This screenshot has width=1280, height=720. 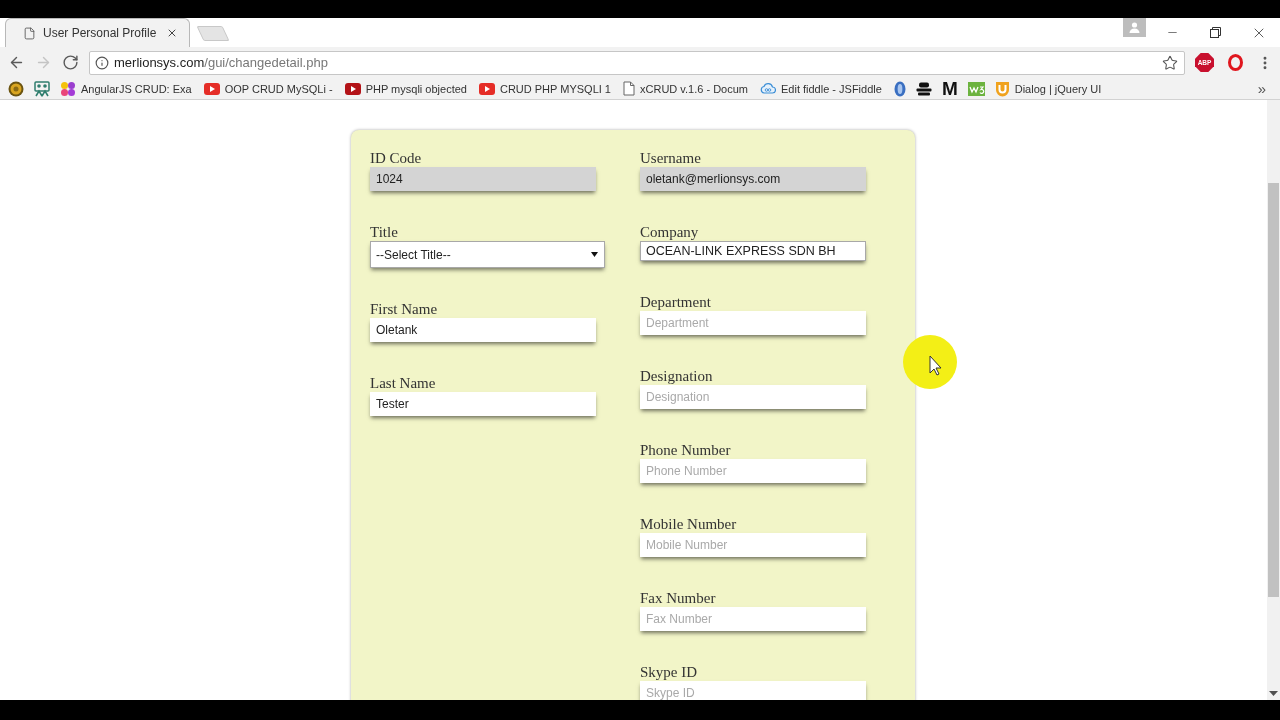 What do you see at coordinates (483, 179) in the screenshot?
I see `input-field: 1024` at bounding box center [483, 179].